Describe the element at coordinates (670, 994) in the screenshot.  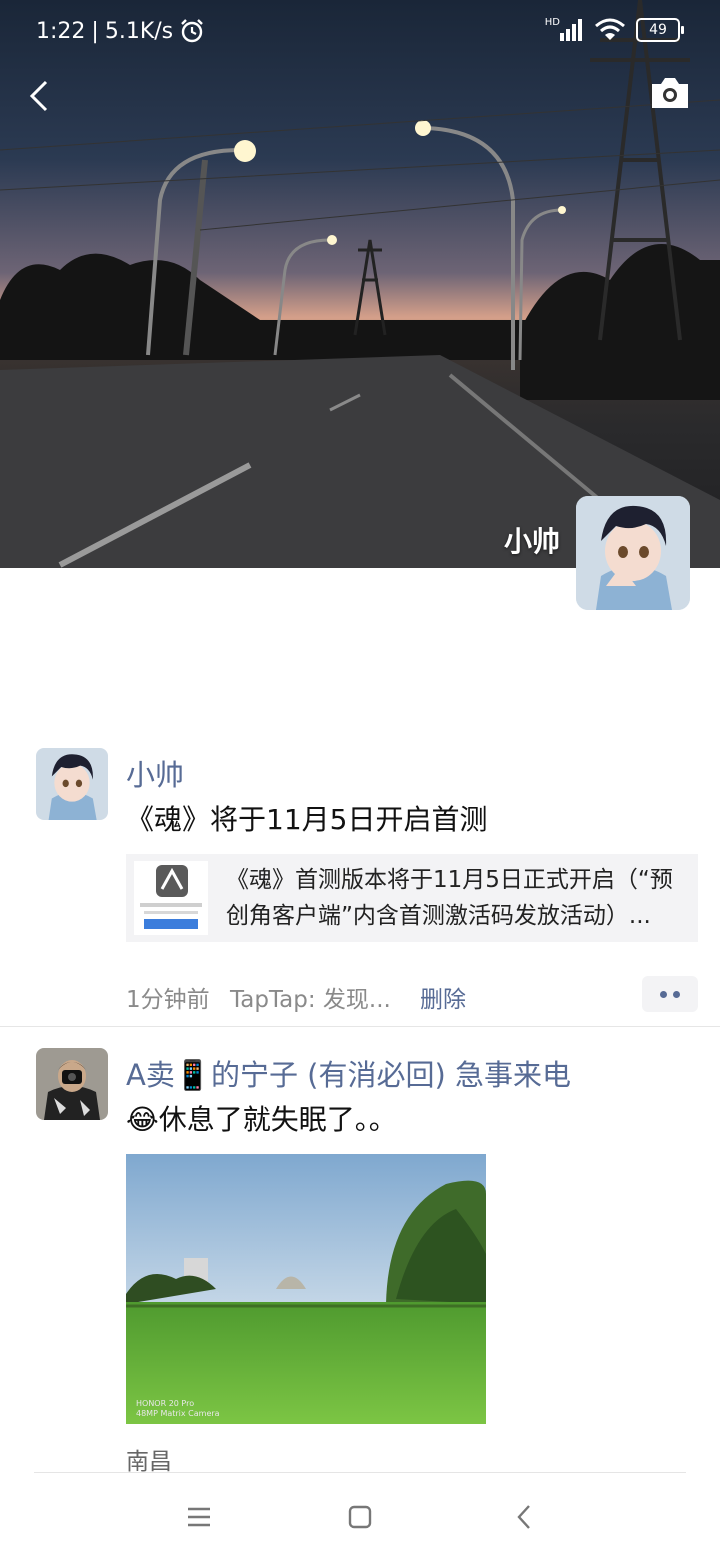
I see `comment-like-button` at that location.